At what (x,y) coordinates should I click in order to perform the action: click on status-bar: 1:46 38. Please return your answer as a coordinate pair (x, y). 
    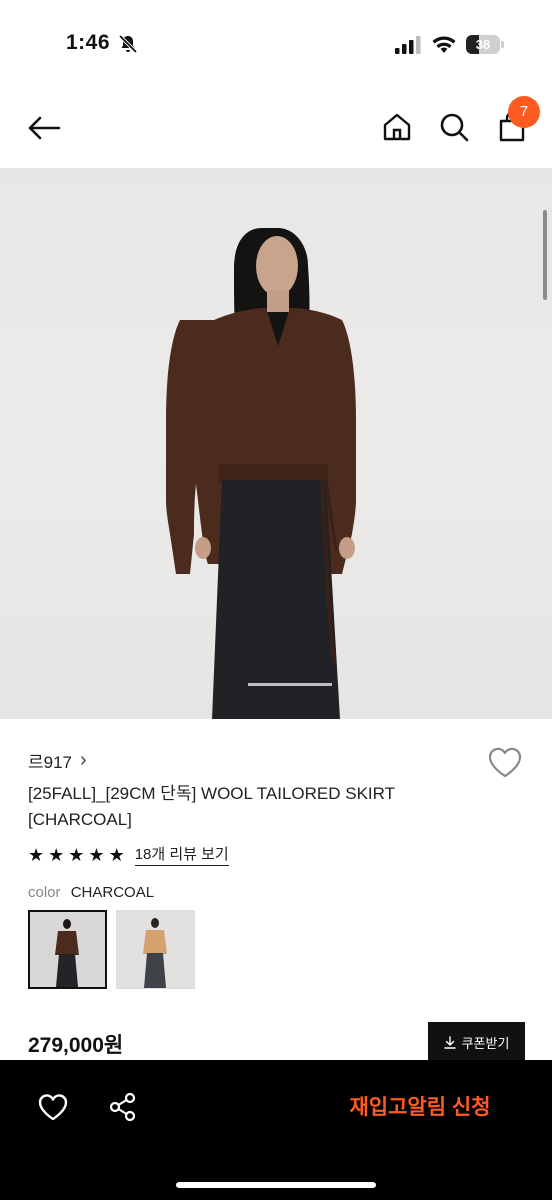
    Looking at the image, I should click on (276, 45).